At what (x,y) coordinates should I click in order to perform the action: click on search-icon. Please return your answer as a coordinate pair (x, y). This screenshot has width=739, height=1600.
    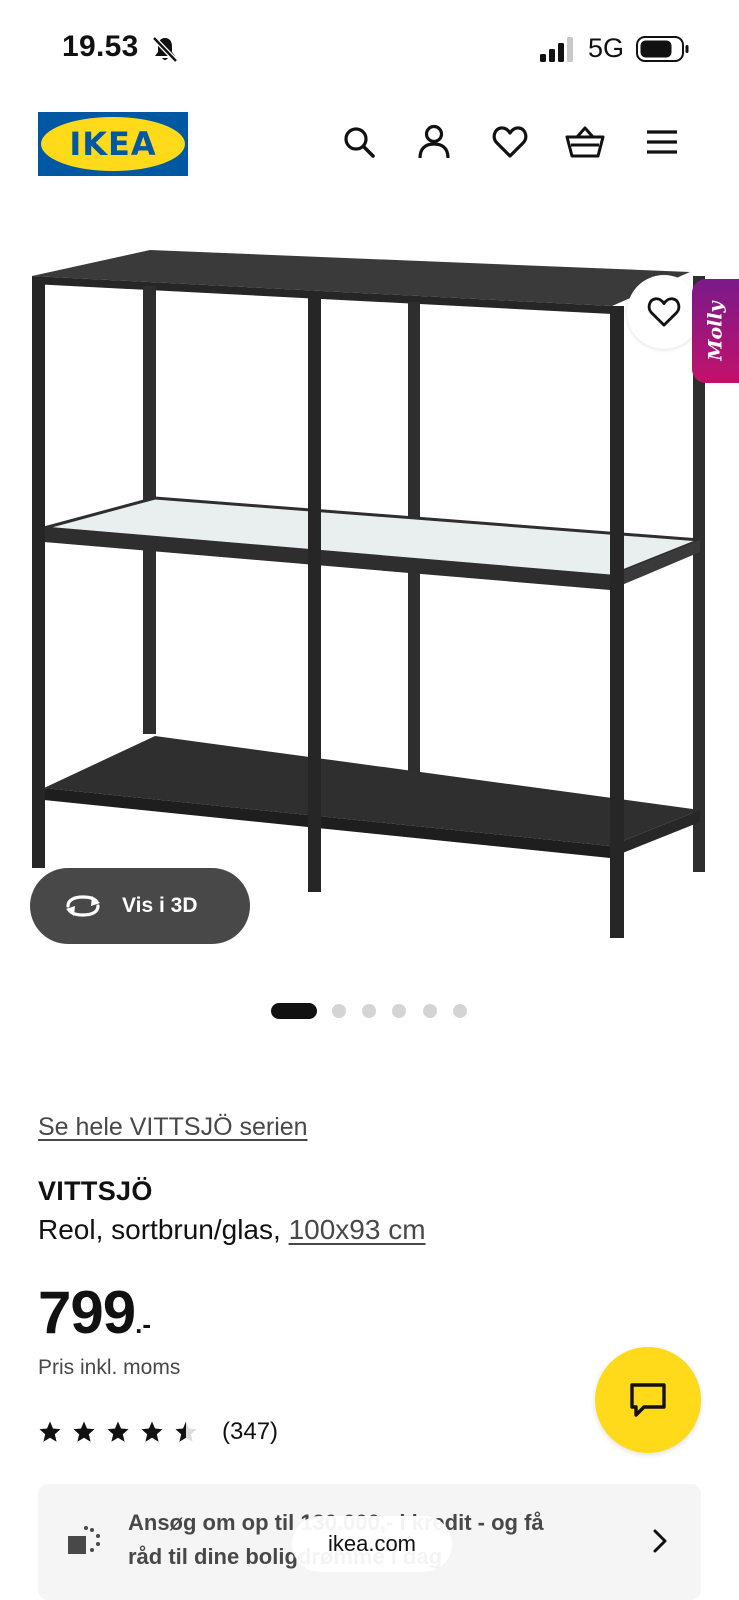
    Looking at the image, I should click on (359, 142).